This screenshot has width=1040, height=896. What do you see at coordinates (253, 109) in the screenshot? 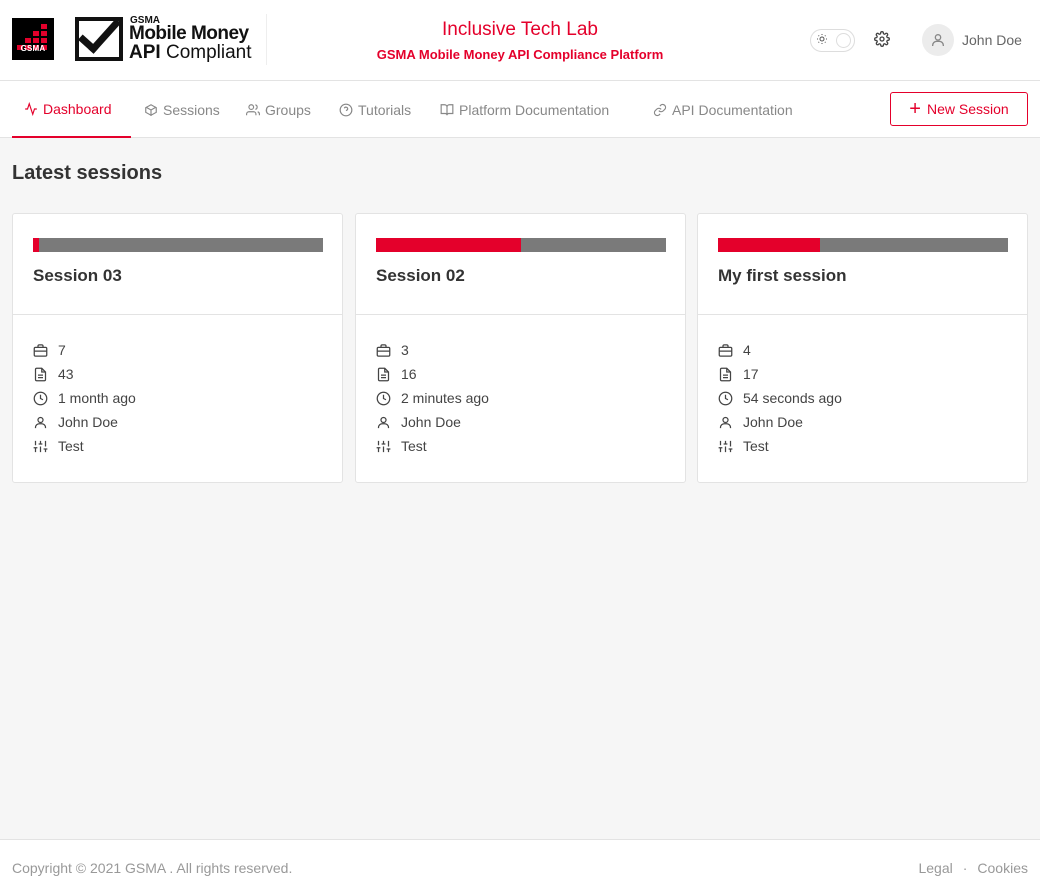
I see `users-icon` at bounding box center [253, 109].